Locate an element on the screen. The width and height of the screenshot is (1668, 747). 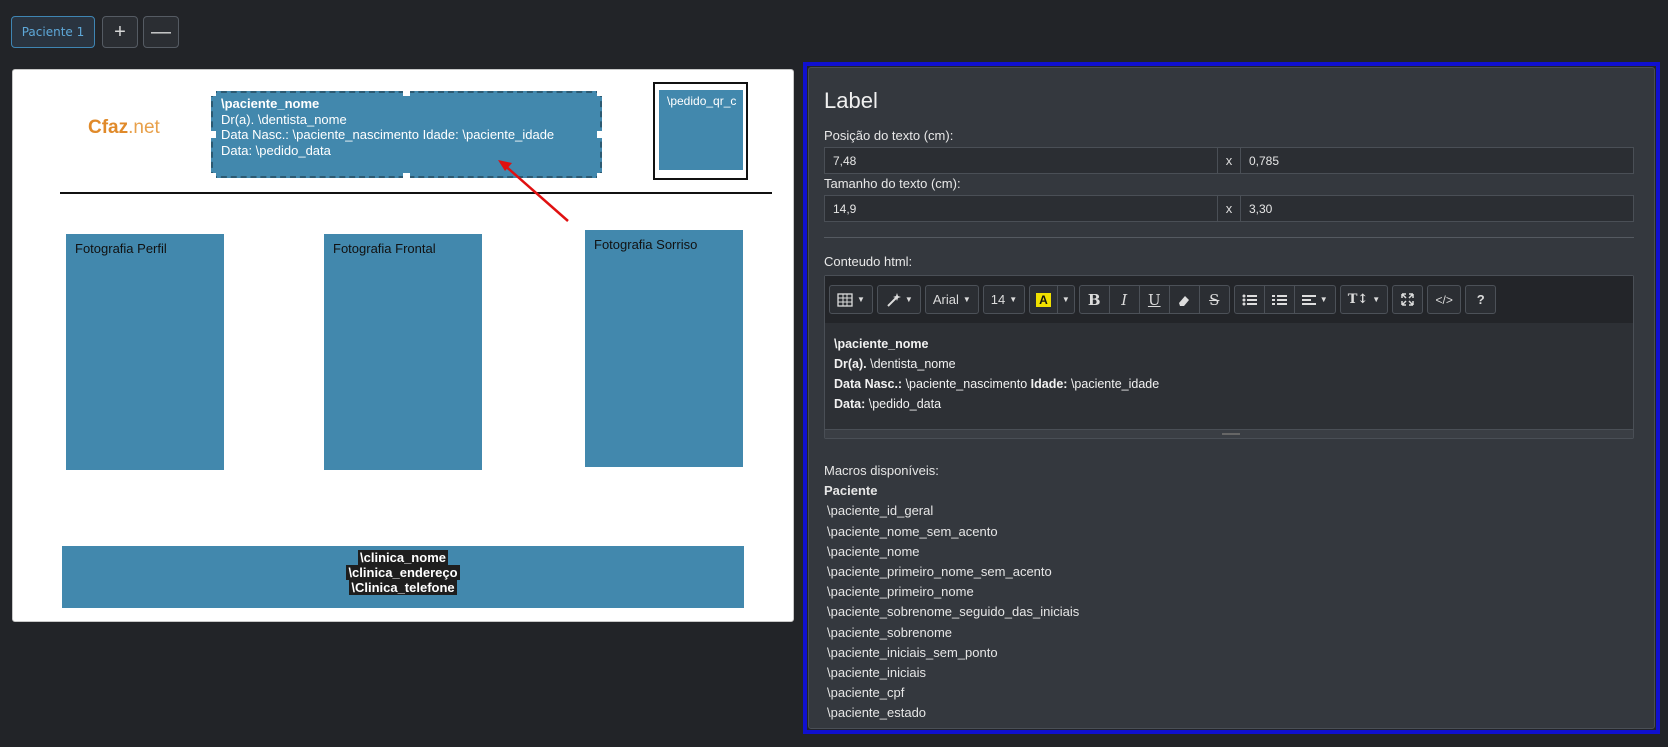
macro-item: \paciente_cpf is located at coordinates (866, 693).